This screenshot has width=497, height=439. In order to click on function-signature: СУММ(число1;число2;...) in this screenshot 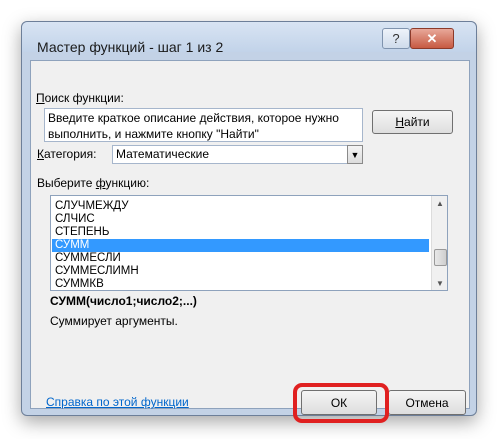, I will do `click(123, 301)`.